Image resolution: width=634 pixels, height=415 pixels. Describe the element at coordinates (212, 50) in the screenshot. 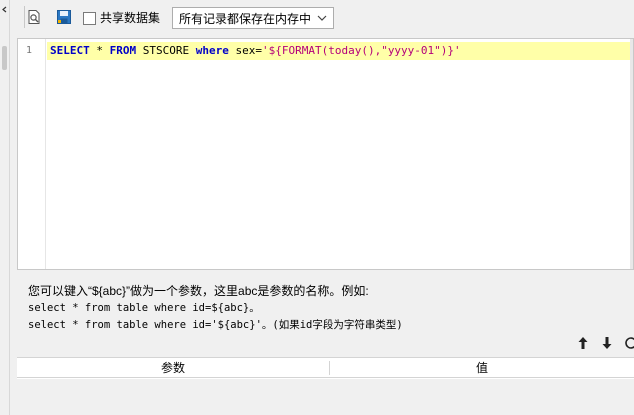

I see `sql-token-kw: where` at that location.